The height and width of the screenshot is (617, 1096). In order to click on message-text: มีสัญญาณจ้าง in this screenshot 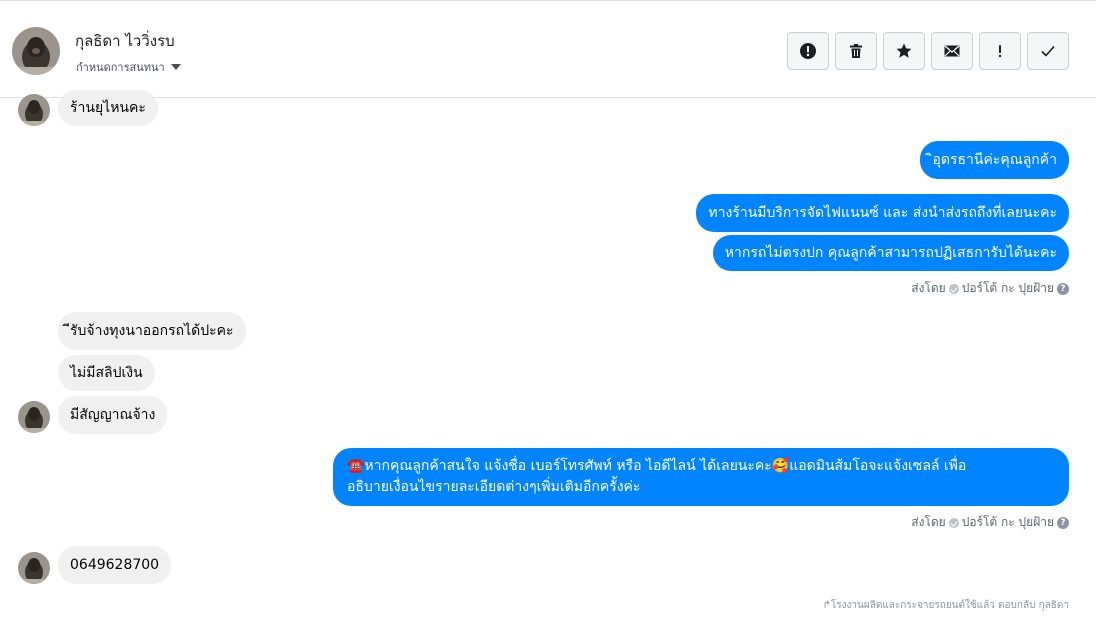, I will do `click(113, 414)`.